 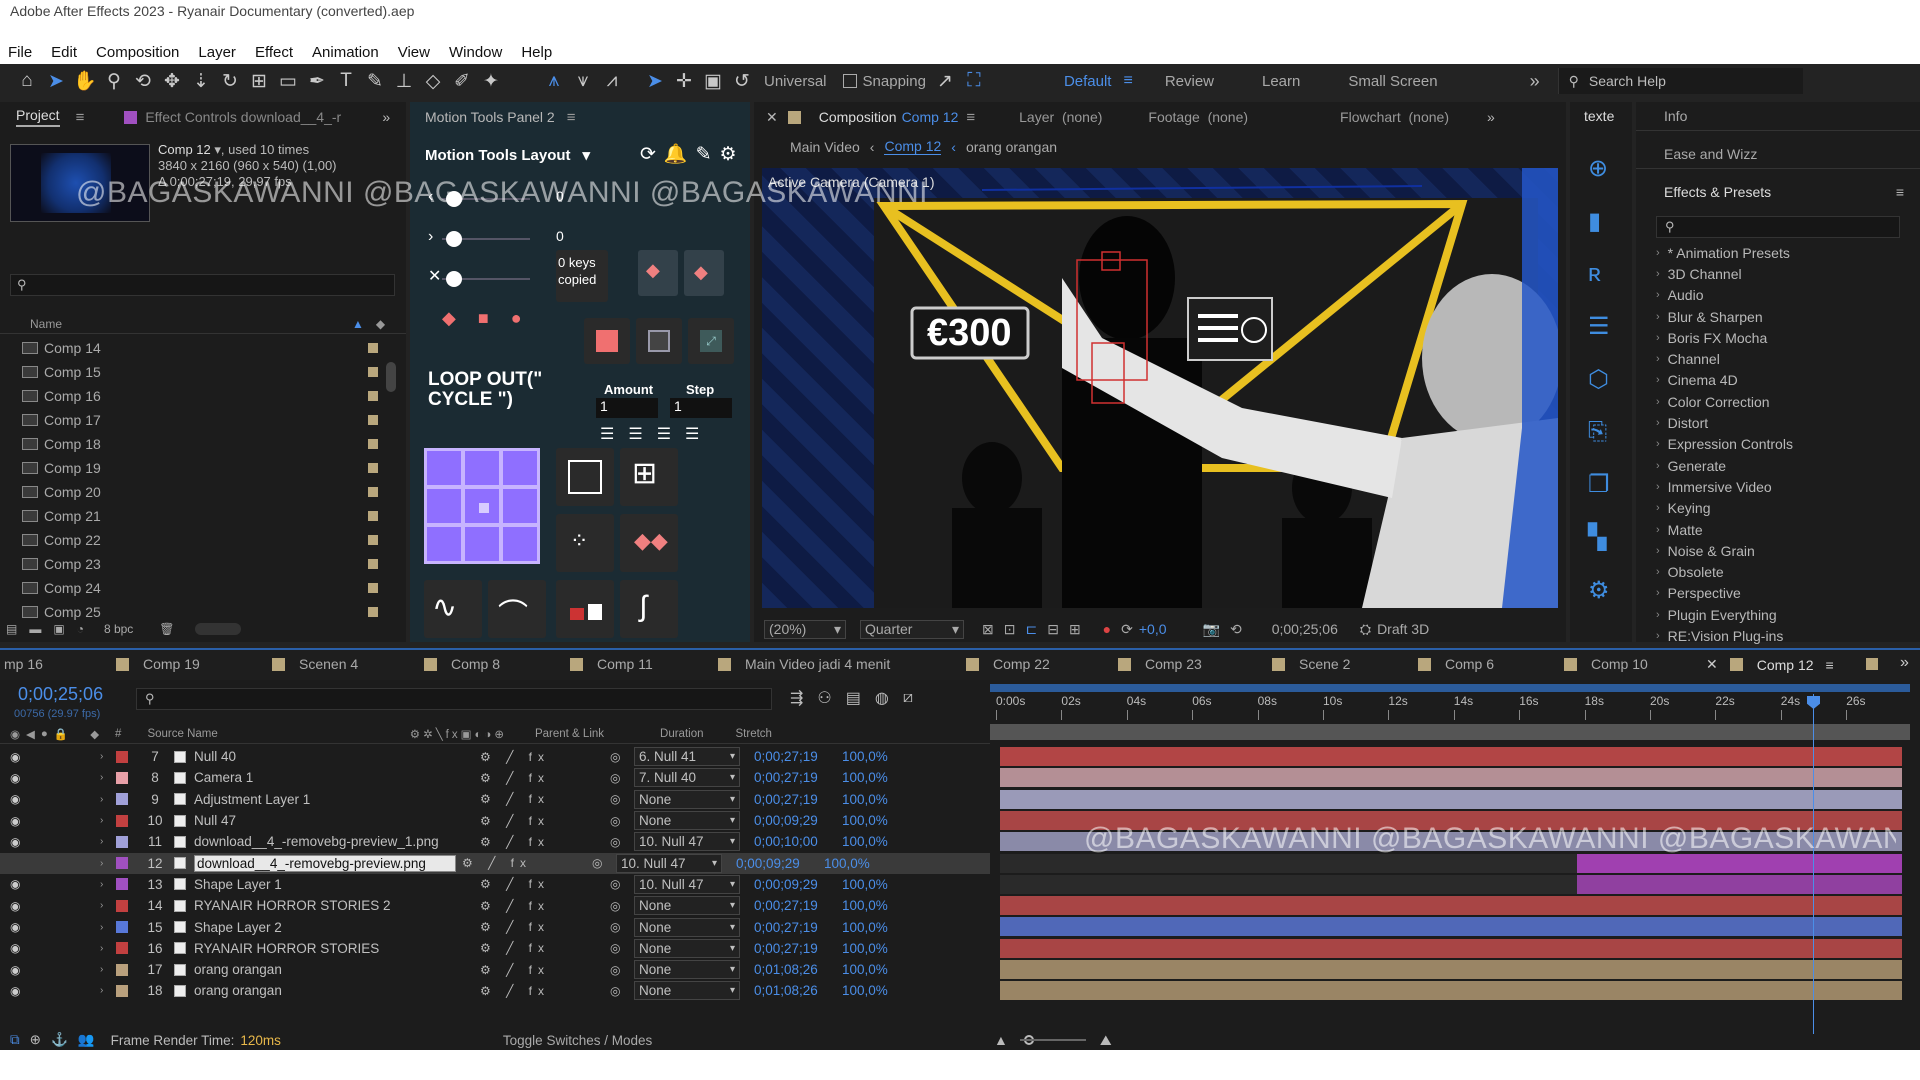 I want to click on trash-icon: 🗑, so click(x=166, y=629).